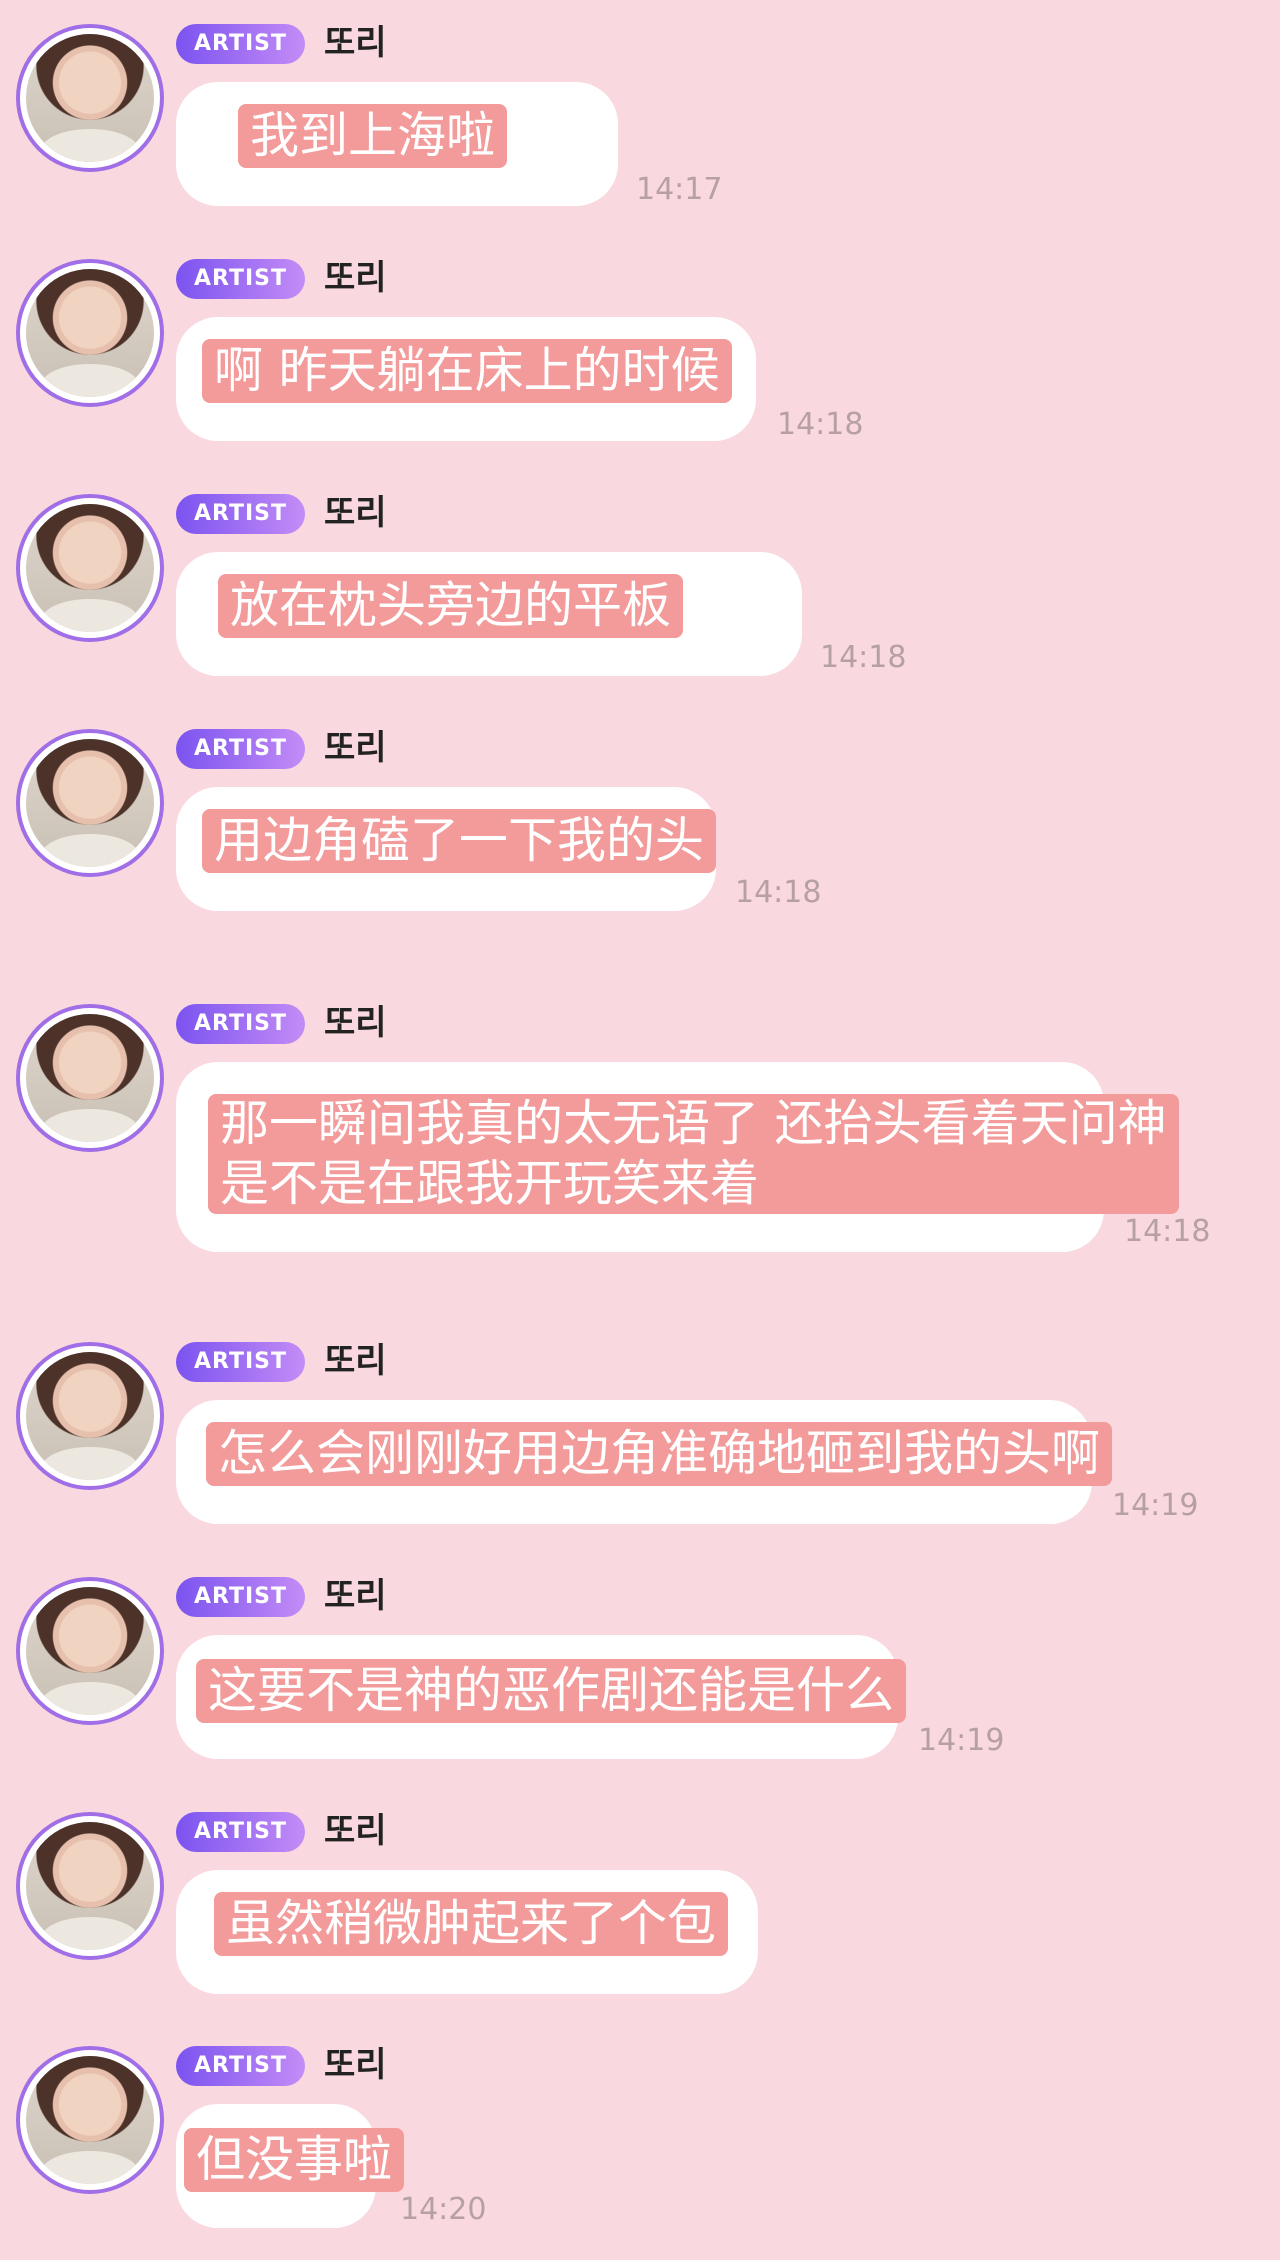 This screenshot has width=1280, height=2260. What do you see at coordinates (551, 1691) in the screenshot?
I see `translation-caption: 这要不是神的恶作剧还能是什么` at bounding box center [551, 1691].